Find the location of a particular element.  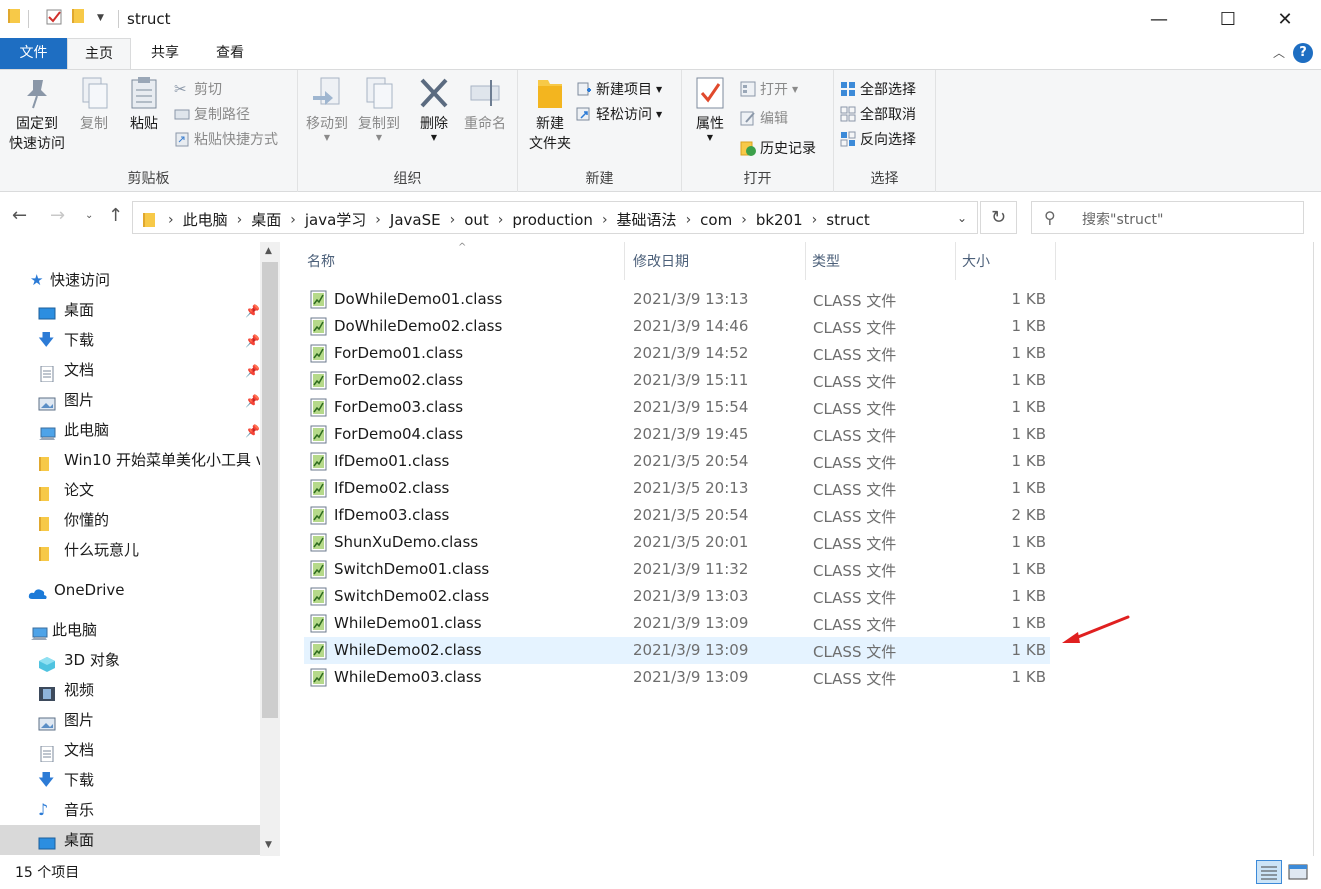

new-item-button: 新建项目 ▼ is located at coordinates (619, 89).